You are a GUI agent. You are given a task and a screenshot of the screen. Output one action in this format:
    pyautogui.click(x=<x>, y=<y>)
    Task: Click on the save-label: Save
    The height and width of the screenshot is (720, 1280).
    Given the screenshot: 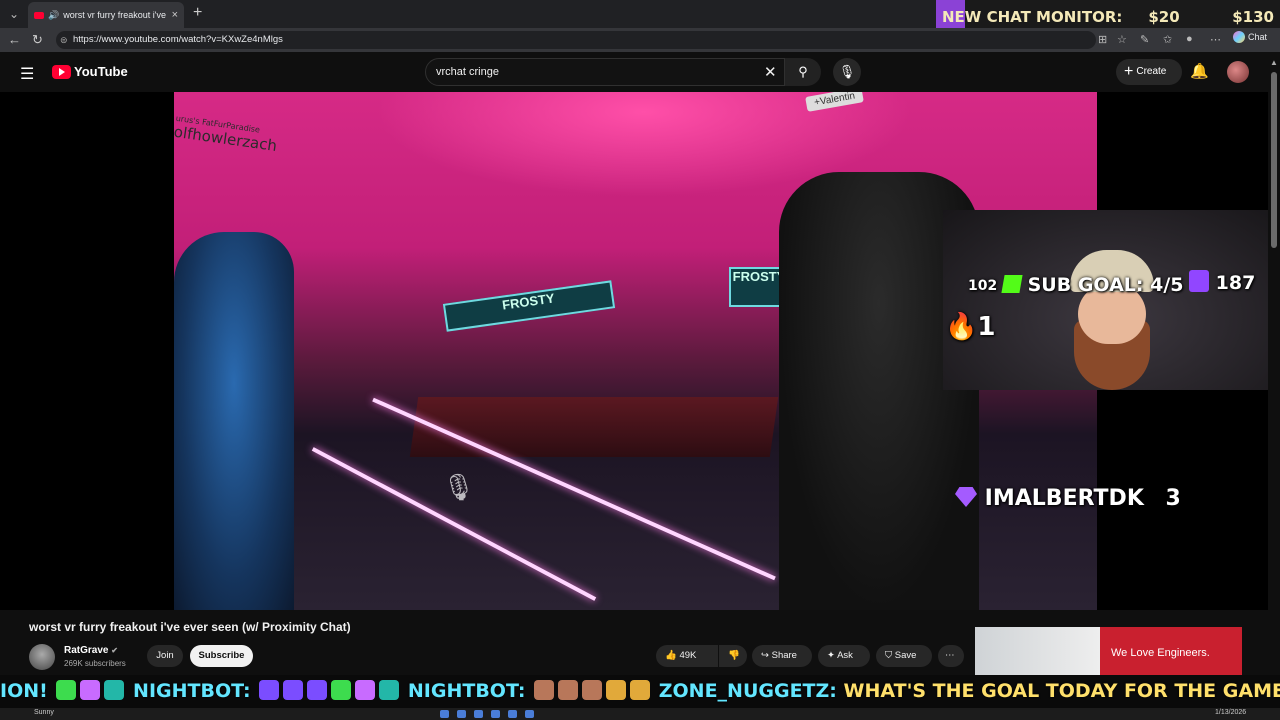 What is the action you would take?
    pyautogui.click(x=905, y=655)
    